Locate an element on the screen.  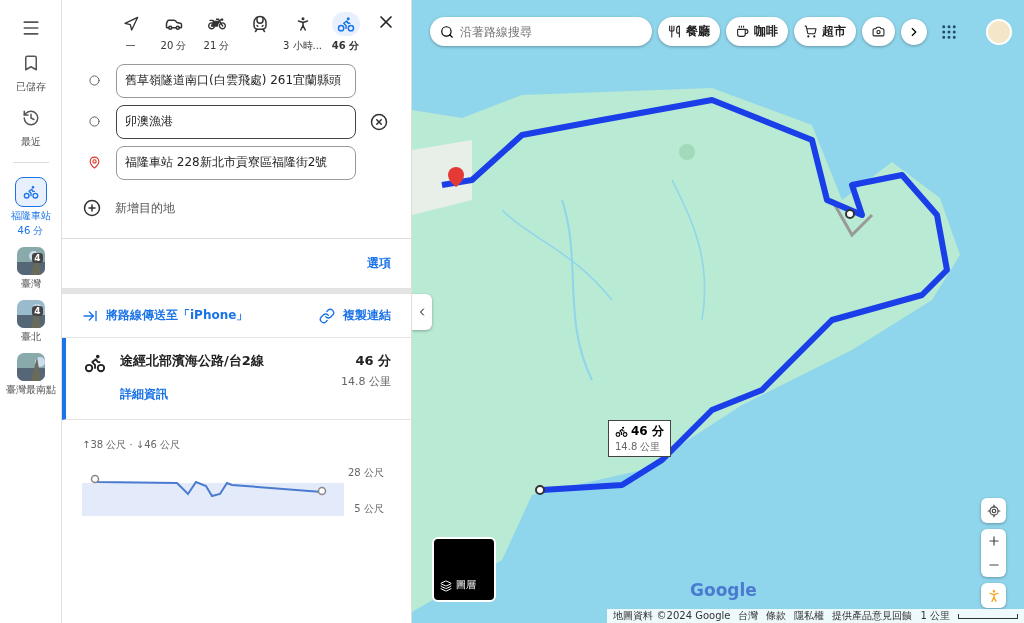
elevation-summary: ↑38 公尺 · ↓46 公尺 is located at coordinates (132, 445).